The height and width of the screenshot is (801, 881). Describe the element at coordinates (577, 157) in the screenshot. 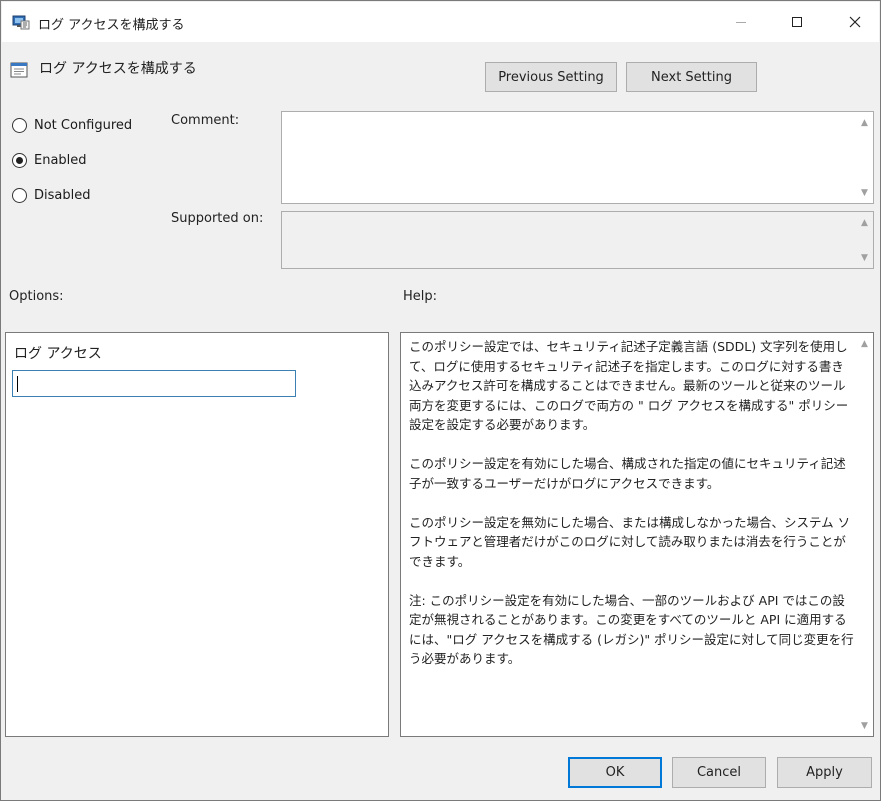

I see `comment-textarea: ▲ ▼` at that location.